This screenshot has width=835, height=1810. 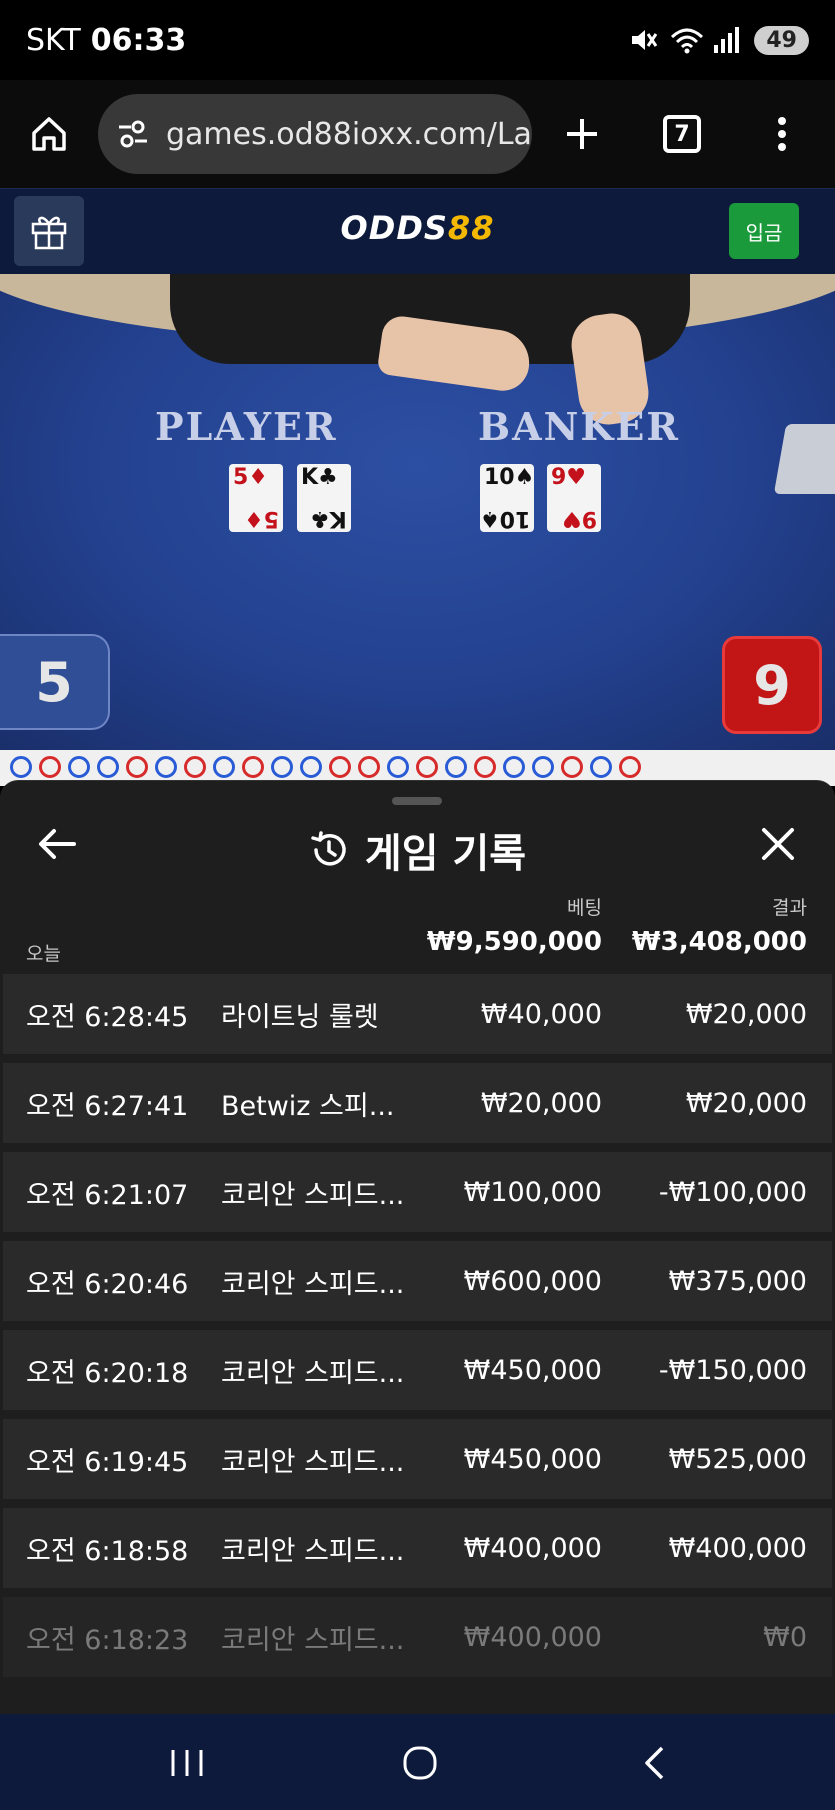 What do you see at coordinates (107, 1284) in the screenshot?
I see `row-time: 오전 6:20:46` at bounding box center [107, 1284].